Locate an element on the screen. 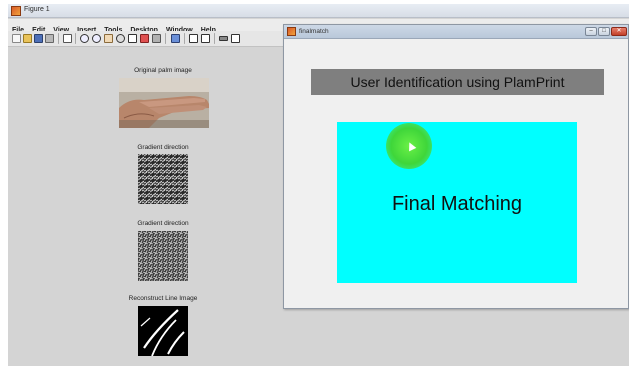 Image resolution: width=629 pixels, height=372 pixels. subplot-title: Original palm image is located at coordinates (163, 70).